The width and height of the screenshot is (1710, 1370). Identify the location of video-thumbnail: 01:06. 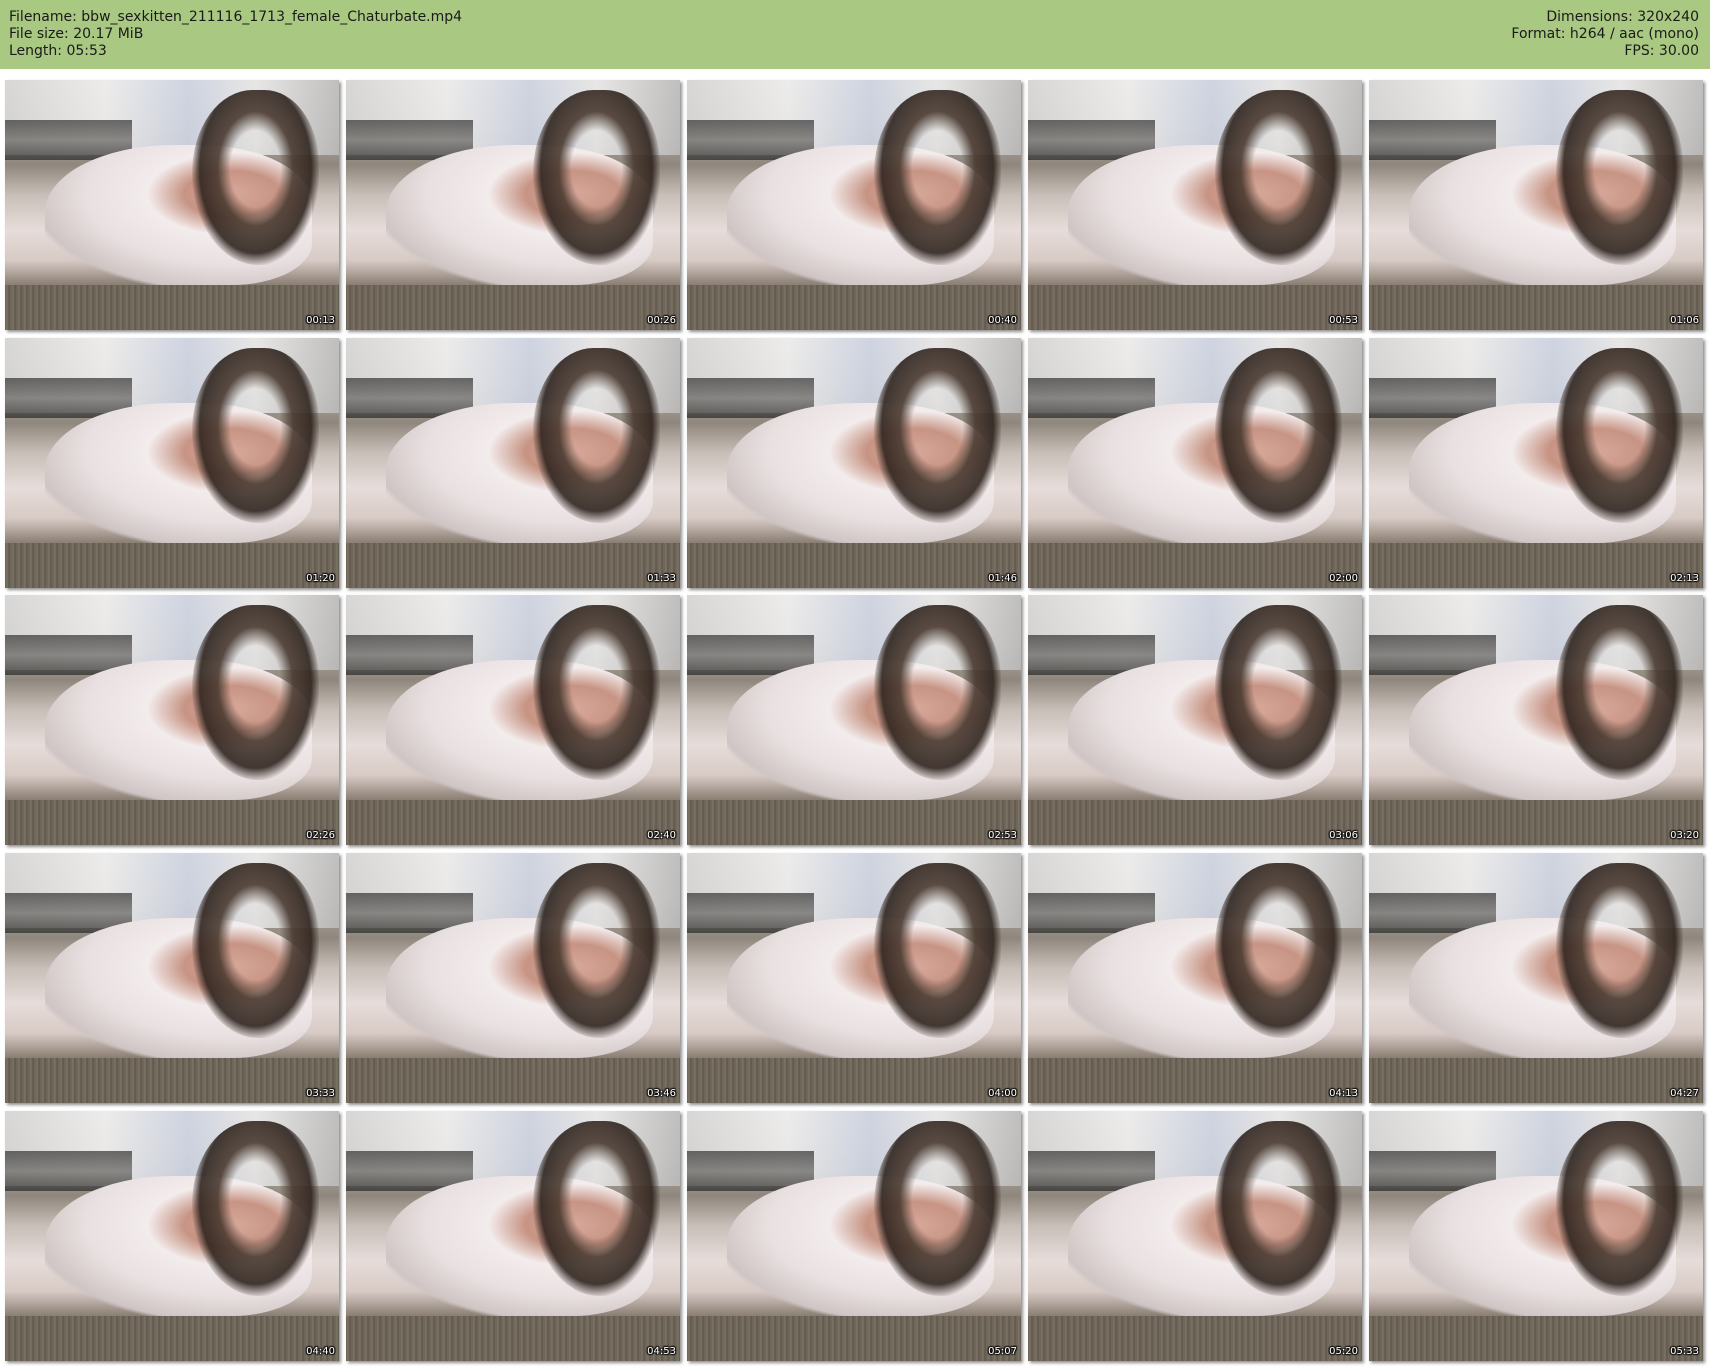
(1536, 205).